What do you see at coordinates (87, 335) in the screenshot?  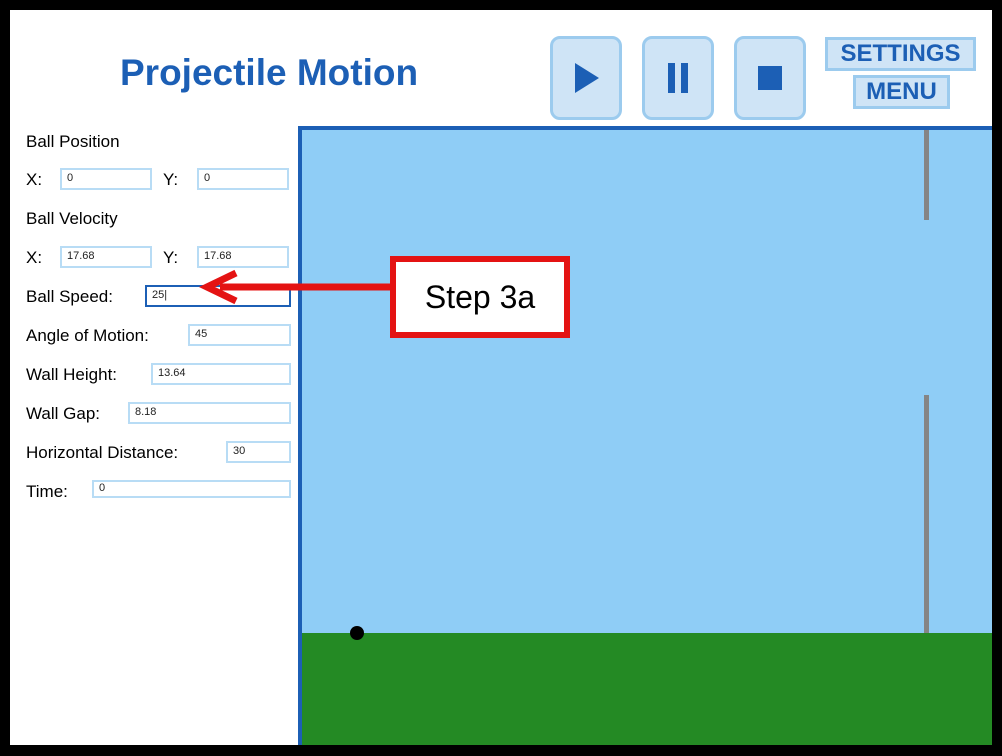 I see `angle-label: Angle of Motion:` at bounding box center [87, 335].